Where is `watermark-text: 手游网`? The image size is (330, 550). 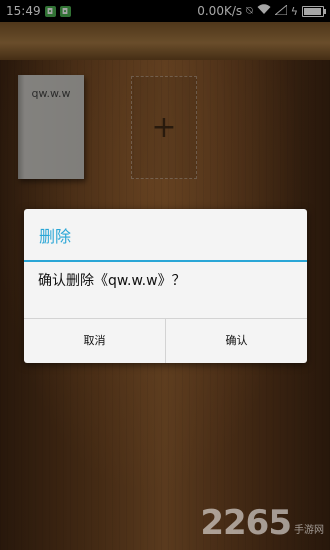 watermark-text: 手游网 is located at coordinates (309, 530).